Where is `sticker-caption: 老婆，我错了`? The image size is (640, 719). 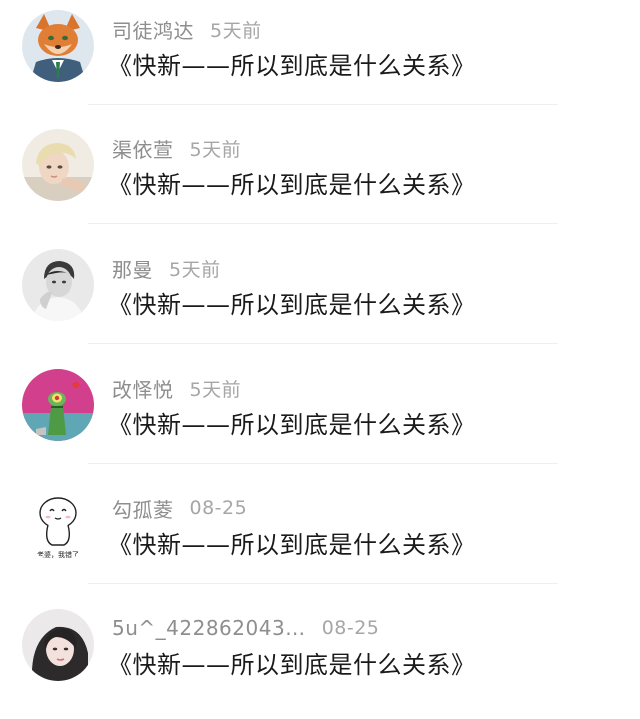 sticker-caption: 老婆，我错了 is located at coordinates (58, 554).